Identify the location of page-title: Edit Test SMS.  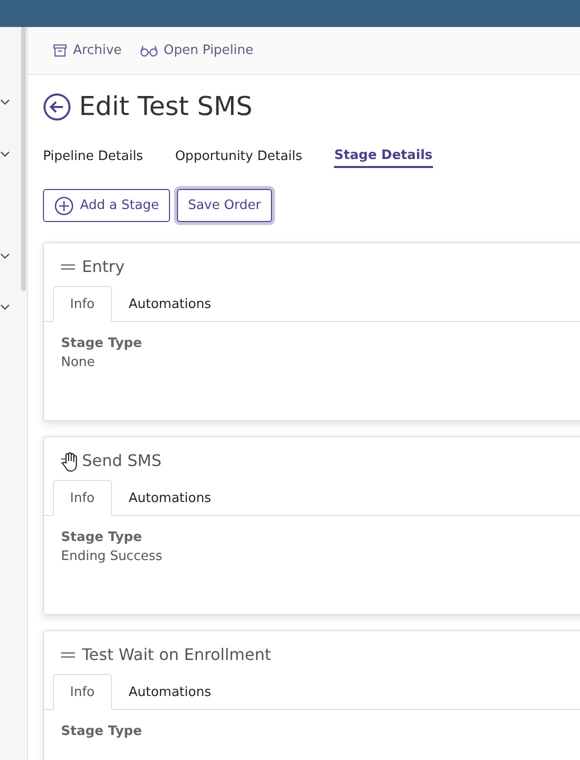
(166, 107).